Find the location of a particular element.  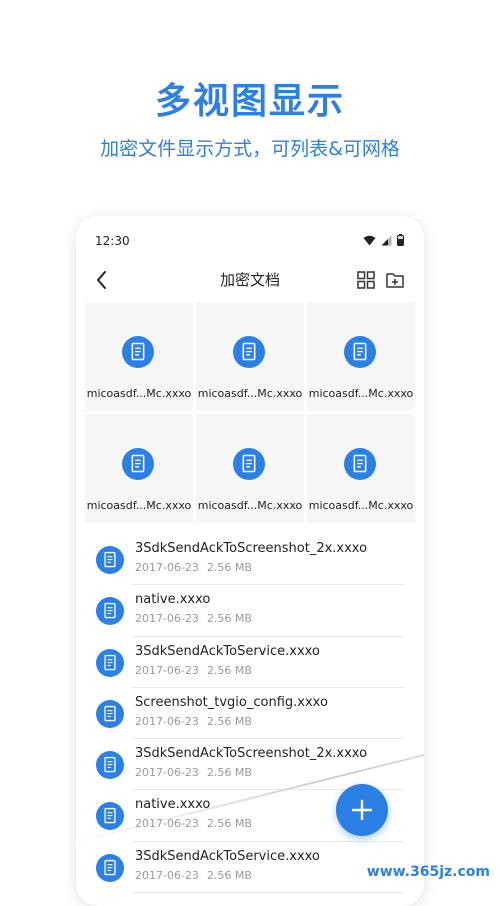

add-button is located at coordinates (362, 810).